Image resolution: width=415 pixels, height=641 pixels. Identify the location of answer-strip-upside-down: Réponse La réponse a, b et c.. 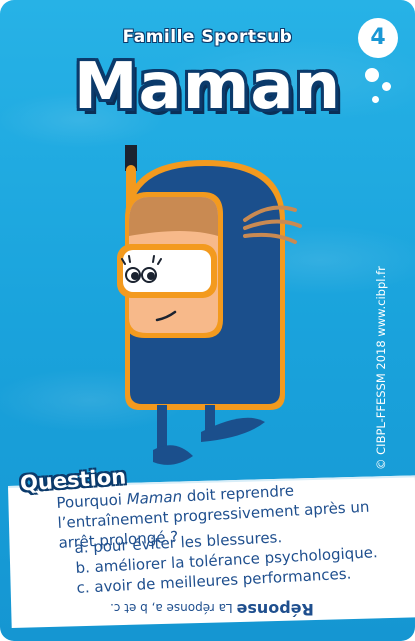
(260, 609).